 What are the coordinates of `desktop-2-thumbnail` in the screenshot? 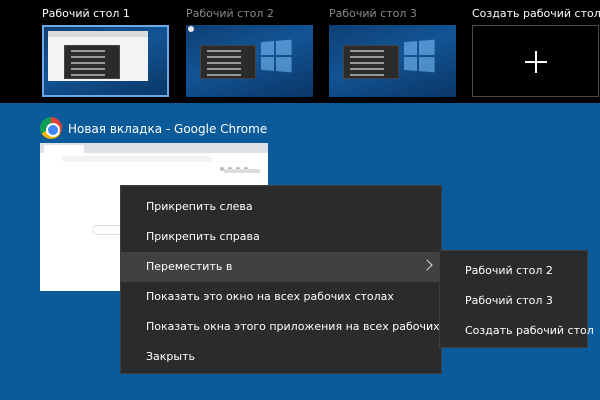 It's located at (249, 61).